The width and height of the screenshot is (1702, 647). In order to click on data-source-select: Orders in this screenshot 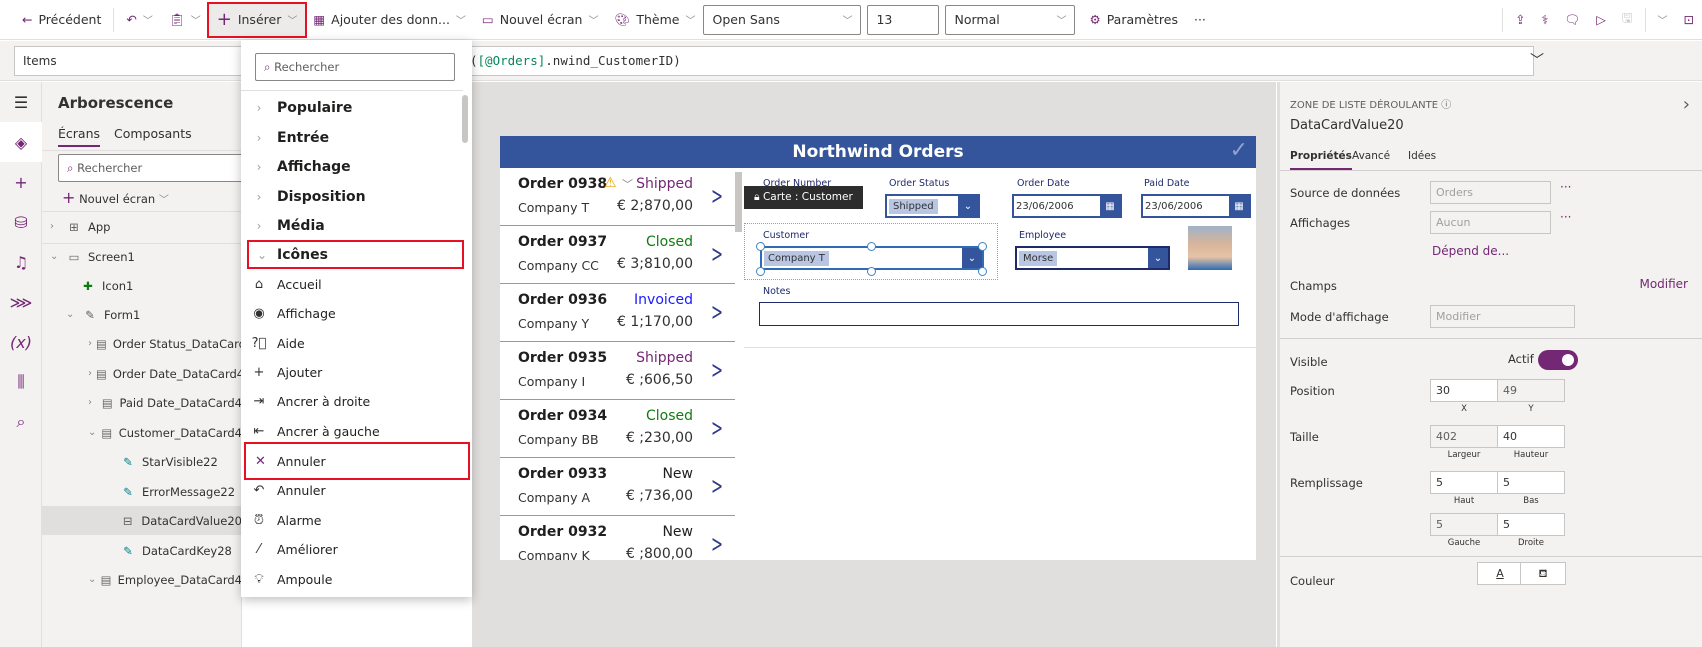, I will do `click(1490, 192)`.